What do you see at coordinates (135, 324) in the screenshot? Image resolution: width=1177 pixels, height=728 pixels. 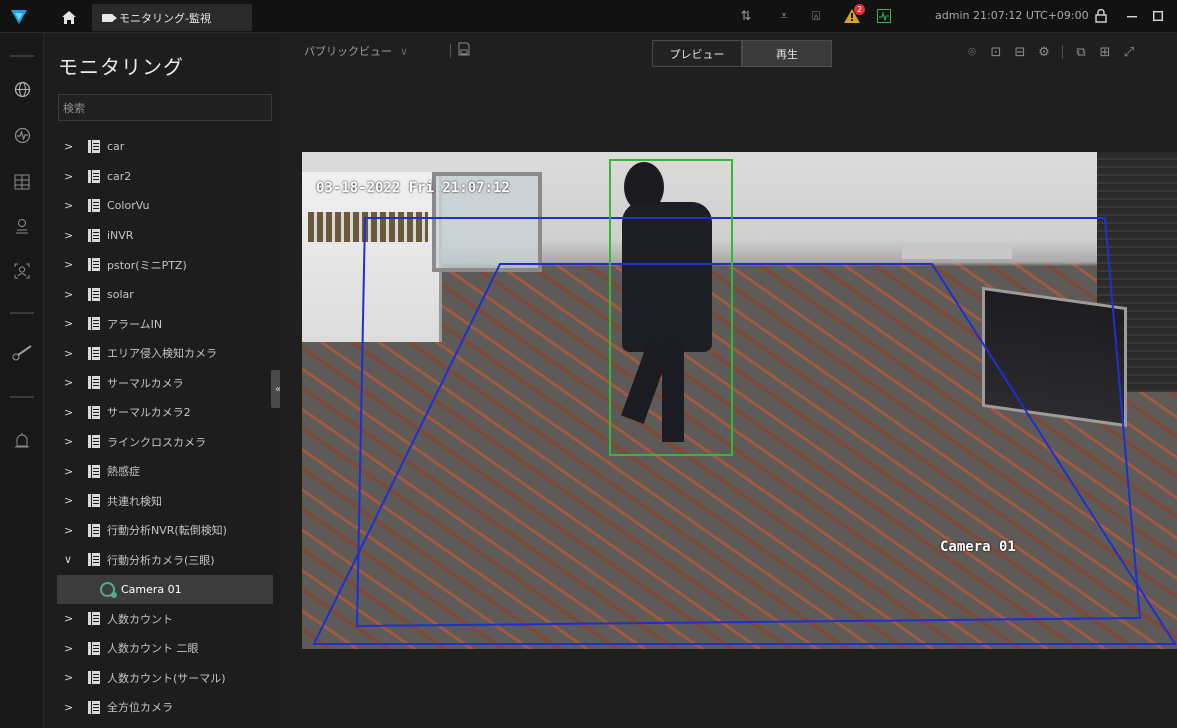 I see `tree-item-label: アラームIN` at bounding box center [135, 324].